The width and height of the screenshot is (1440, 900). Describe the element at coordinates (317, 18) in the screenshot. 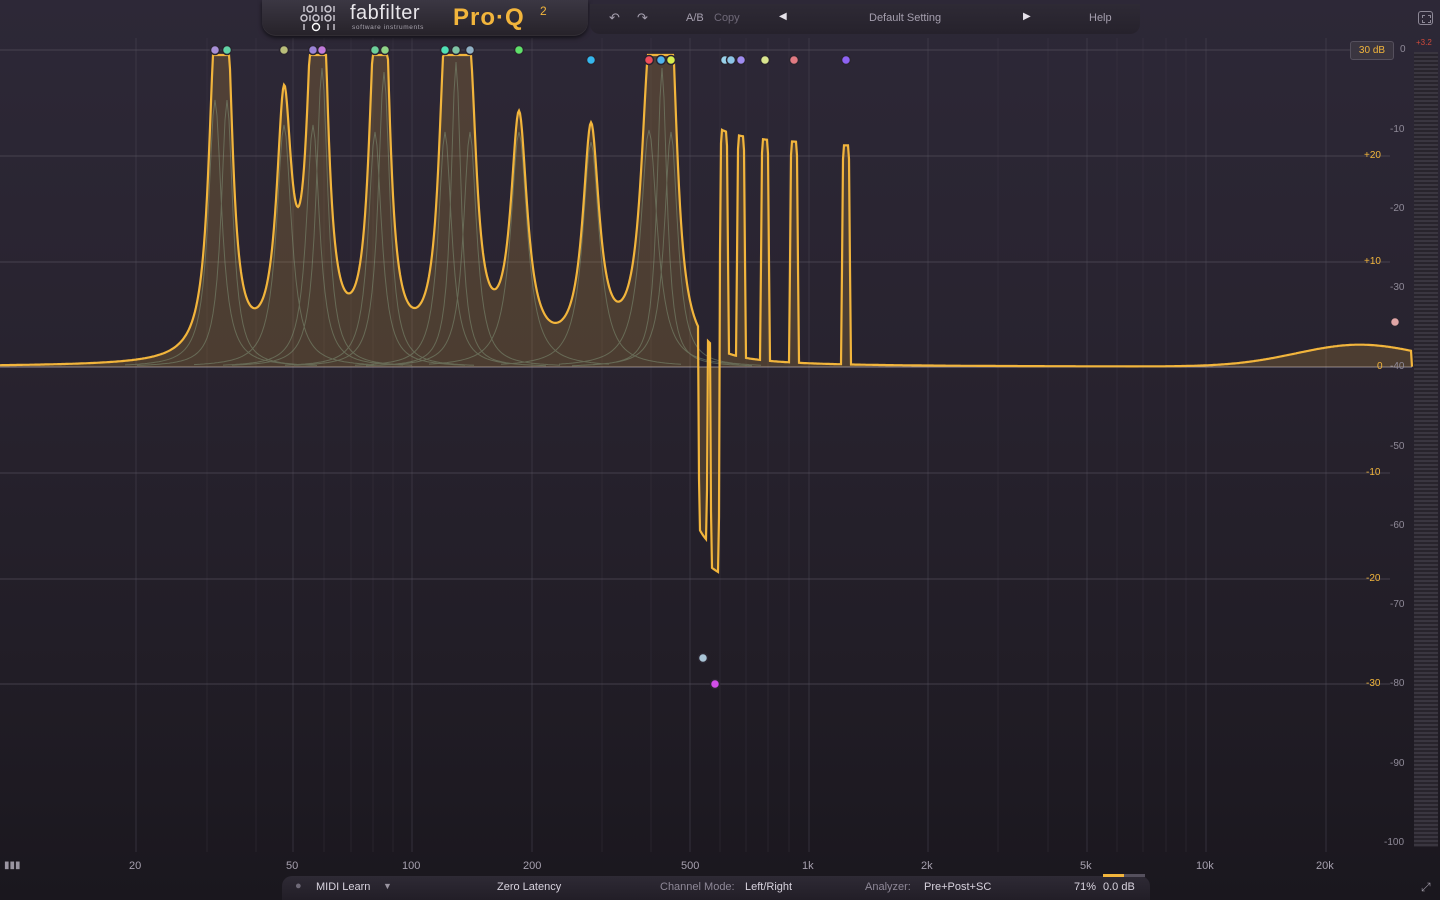

I see `fabfilter-logo-icon` at that location.